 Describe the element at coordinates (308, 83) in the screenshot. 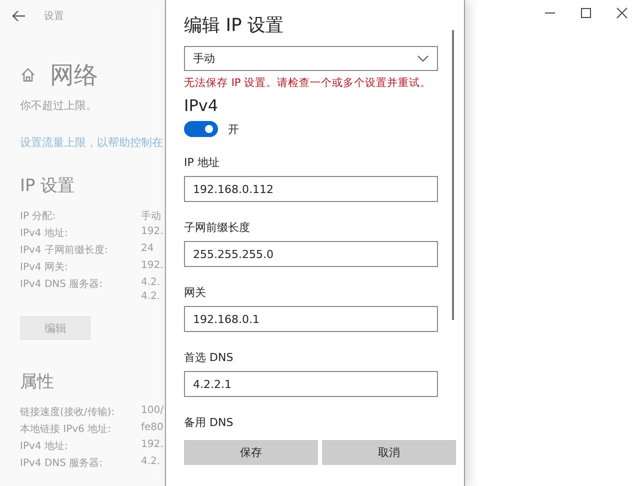

I see `error-message: 无法保存 IP 设置。请检查一个或多个设置并重试。` at that location.